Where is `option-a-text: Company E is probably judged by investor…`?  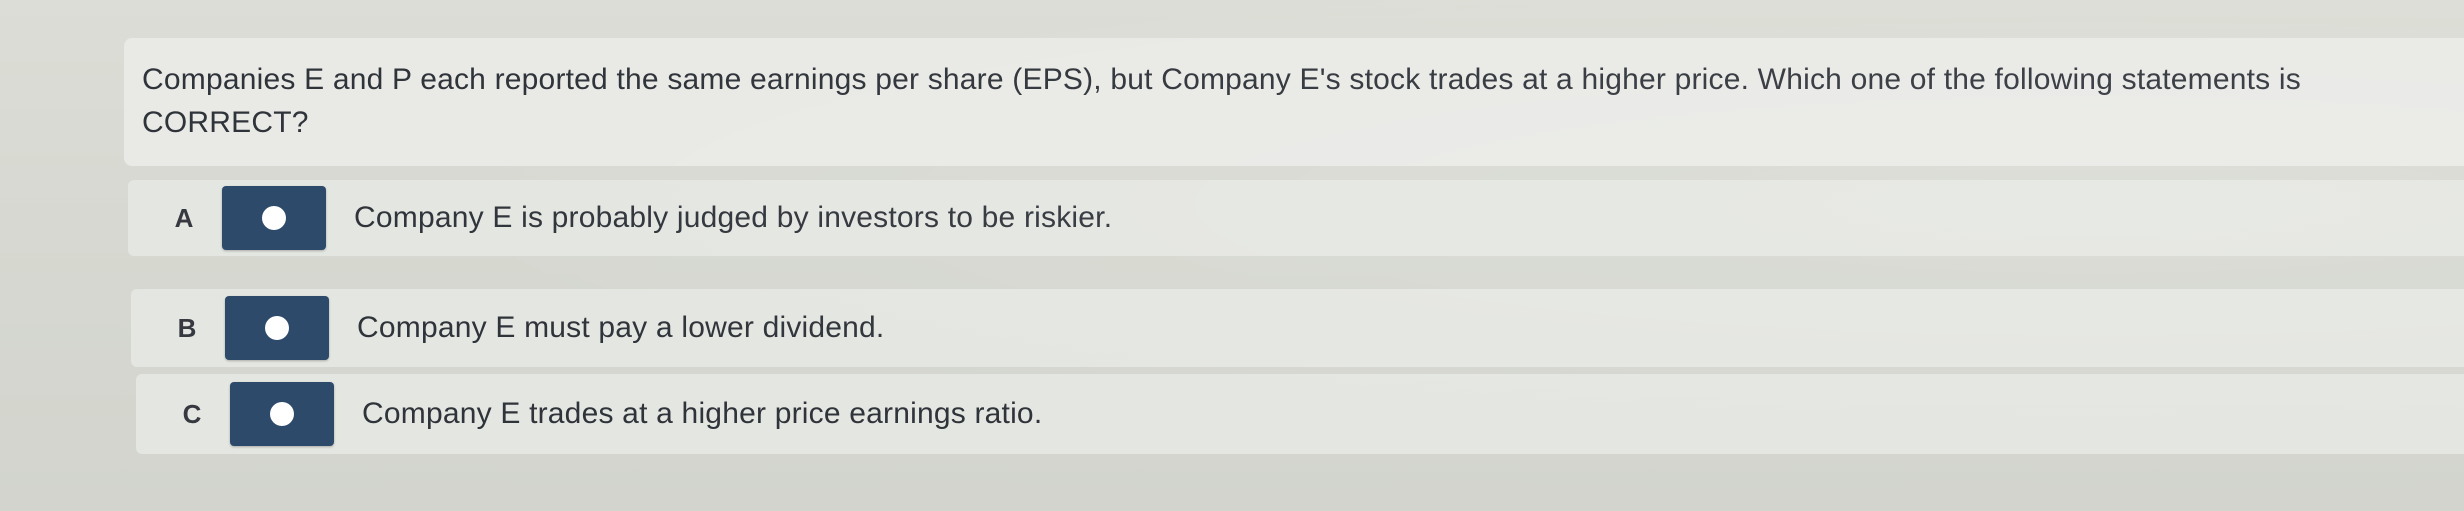 option-a-text: Company E is probably judged by investor… is located at coordinates (733, 217).